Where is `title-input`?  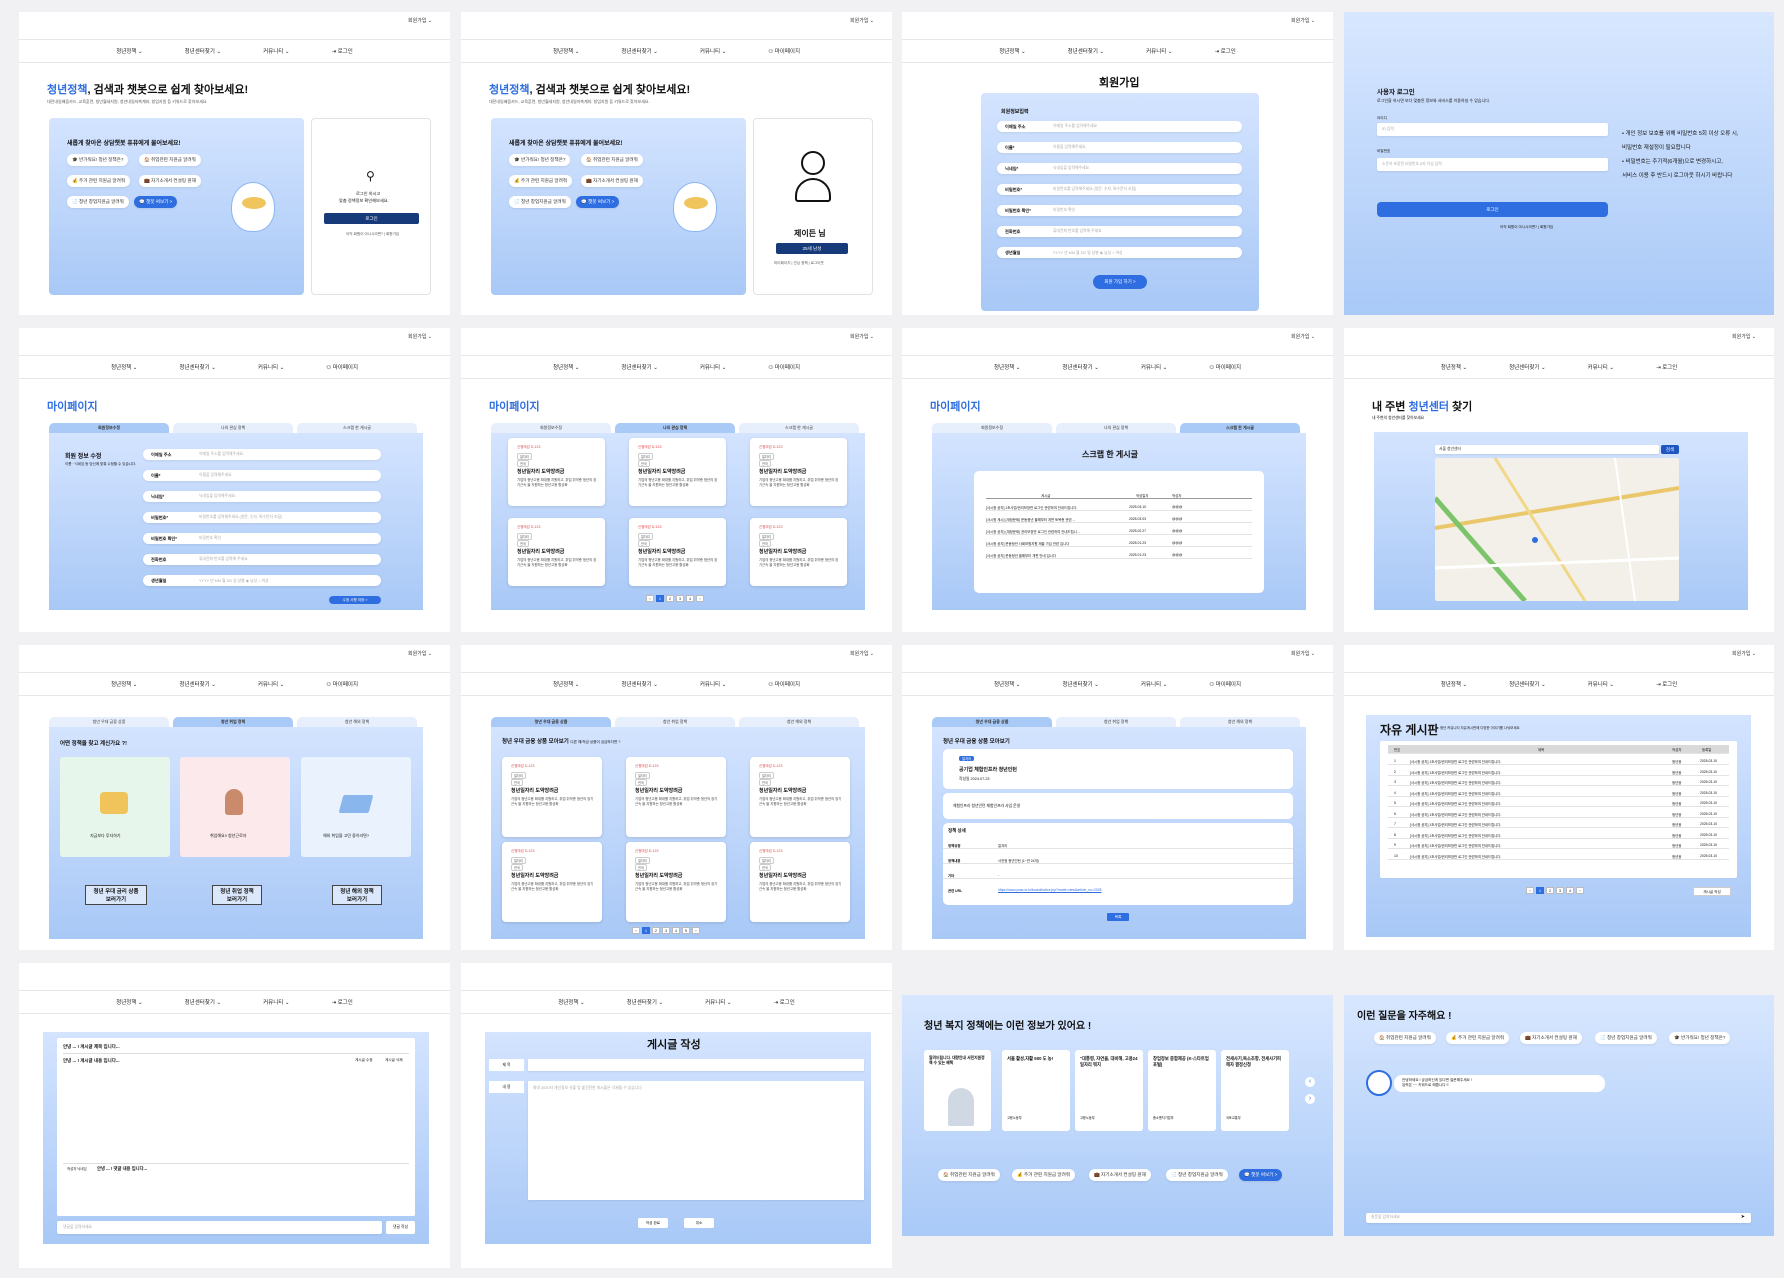
title-input is located at coordinates (696, 1065).